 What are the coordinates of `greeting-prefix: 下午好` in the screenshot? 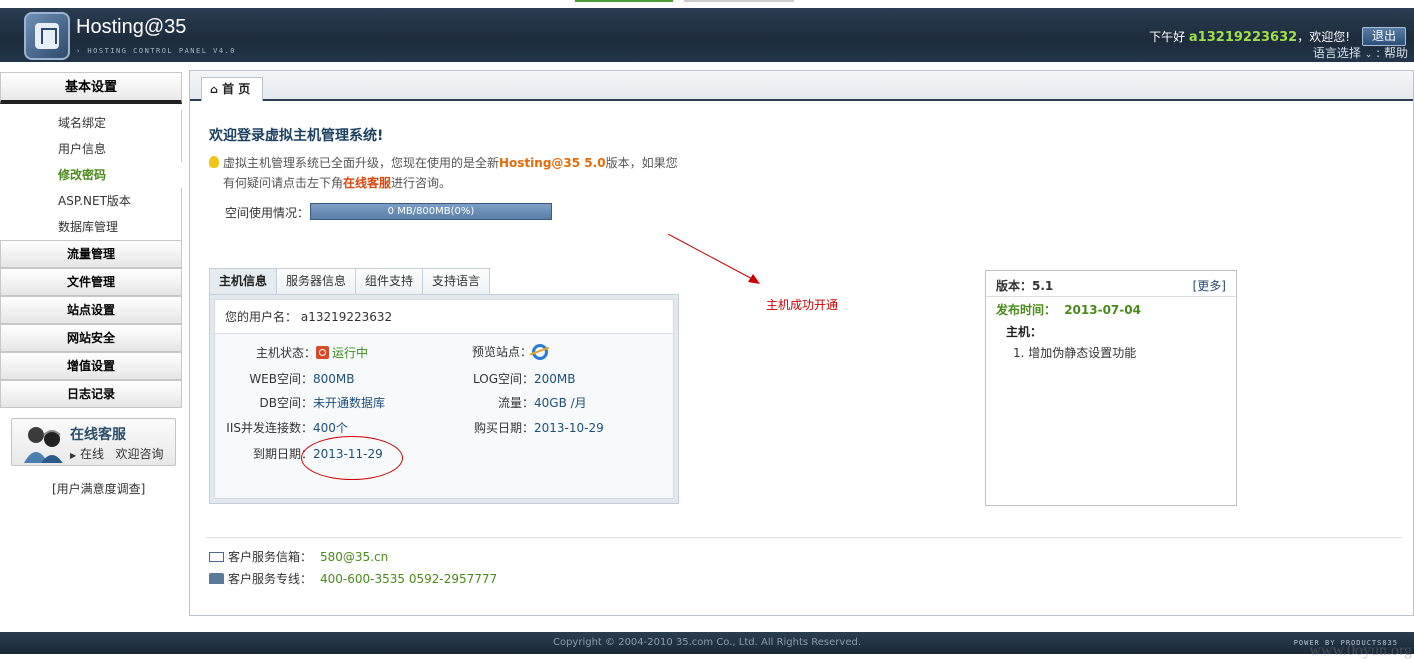 It's located at (1167, 37).